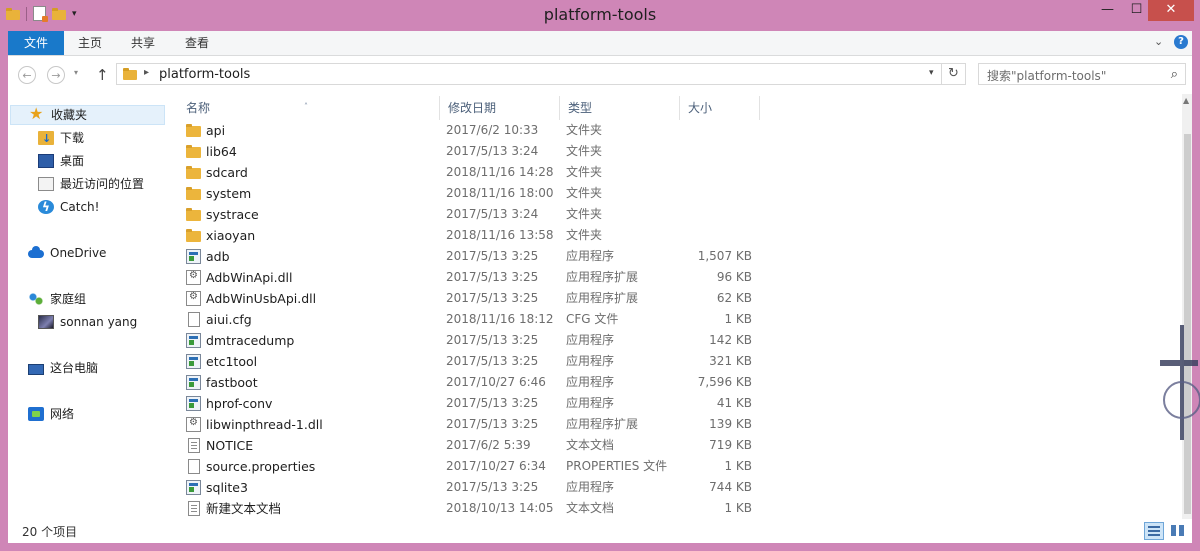 The height and width of the screenshot is (551, 1200). What do you see at coordinates (500, 193) in the screenshot?
I see `file-date: 2018/11/16 18:00` at bounding box center [500, 193].